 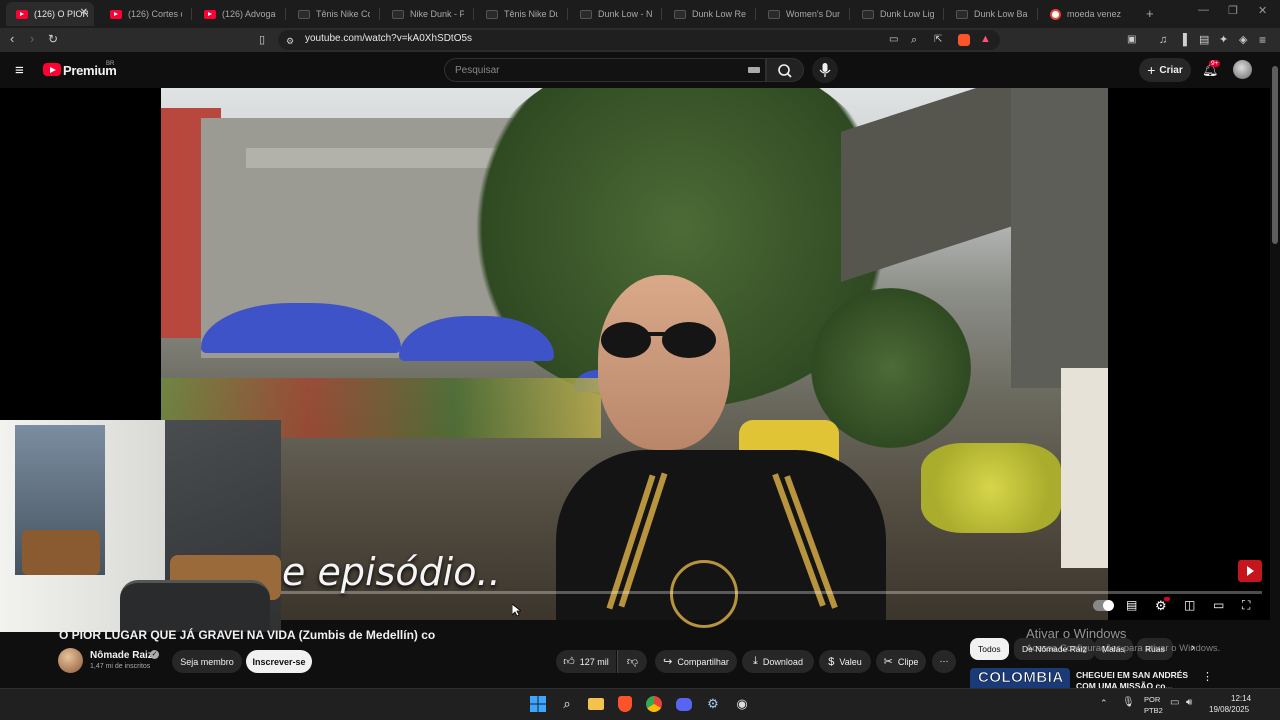 What do you see at coordinates (1189, 605) in the screenshot?
I see `miniplayer-icon: ◫` at bounding box center [1189, 605].